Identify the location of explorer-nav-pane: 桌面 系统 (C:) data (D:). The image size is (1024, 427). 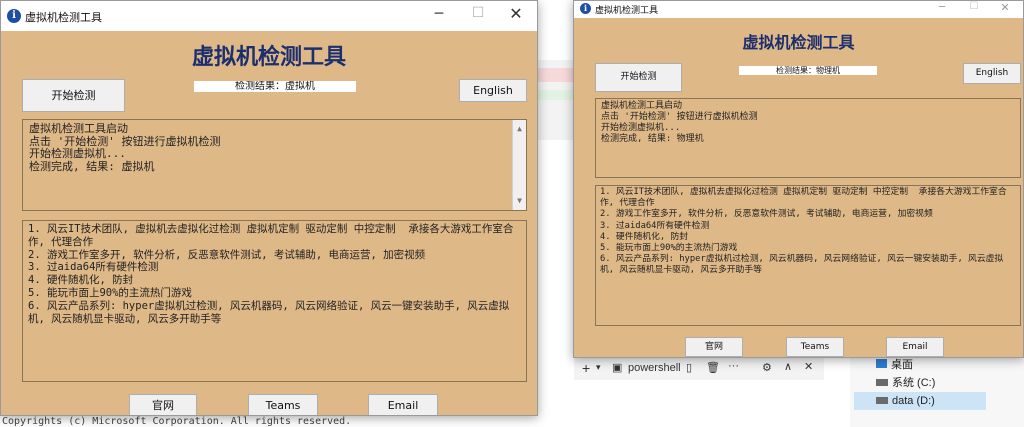
(937, 392).